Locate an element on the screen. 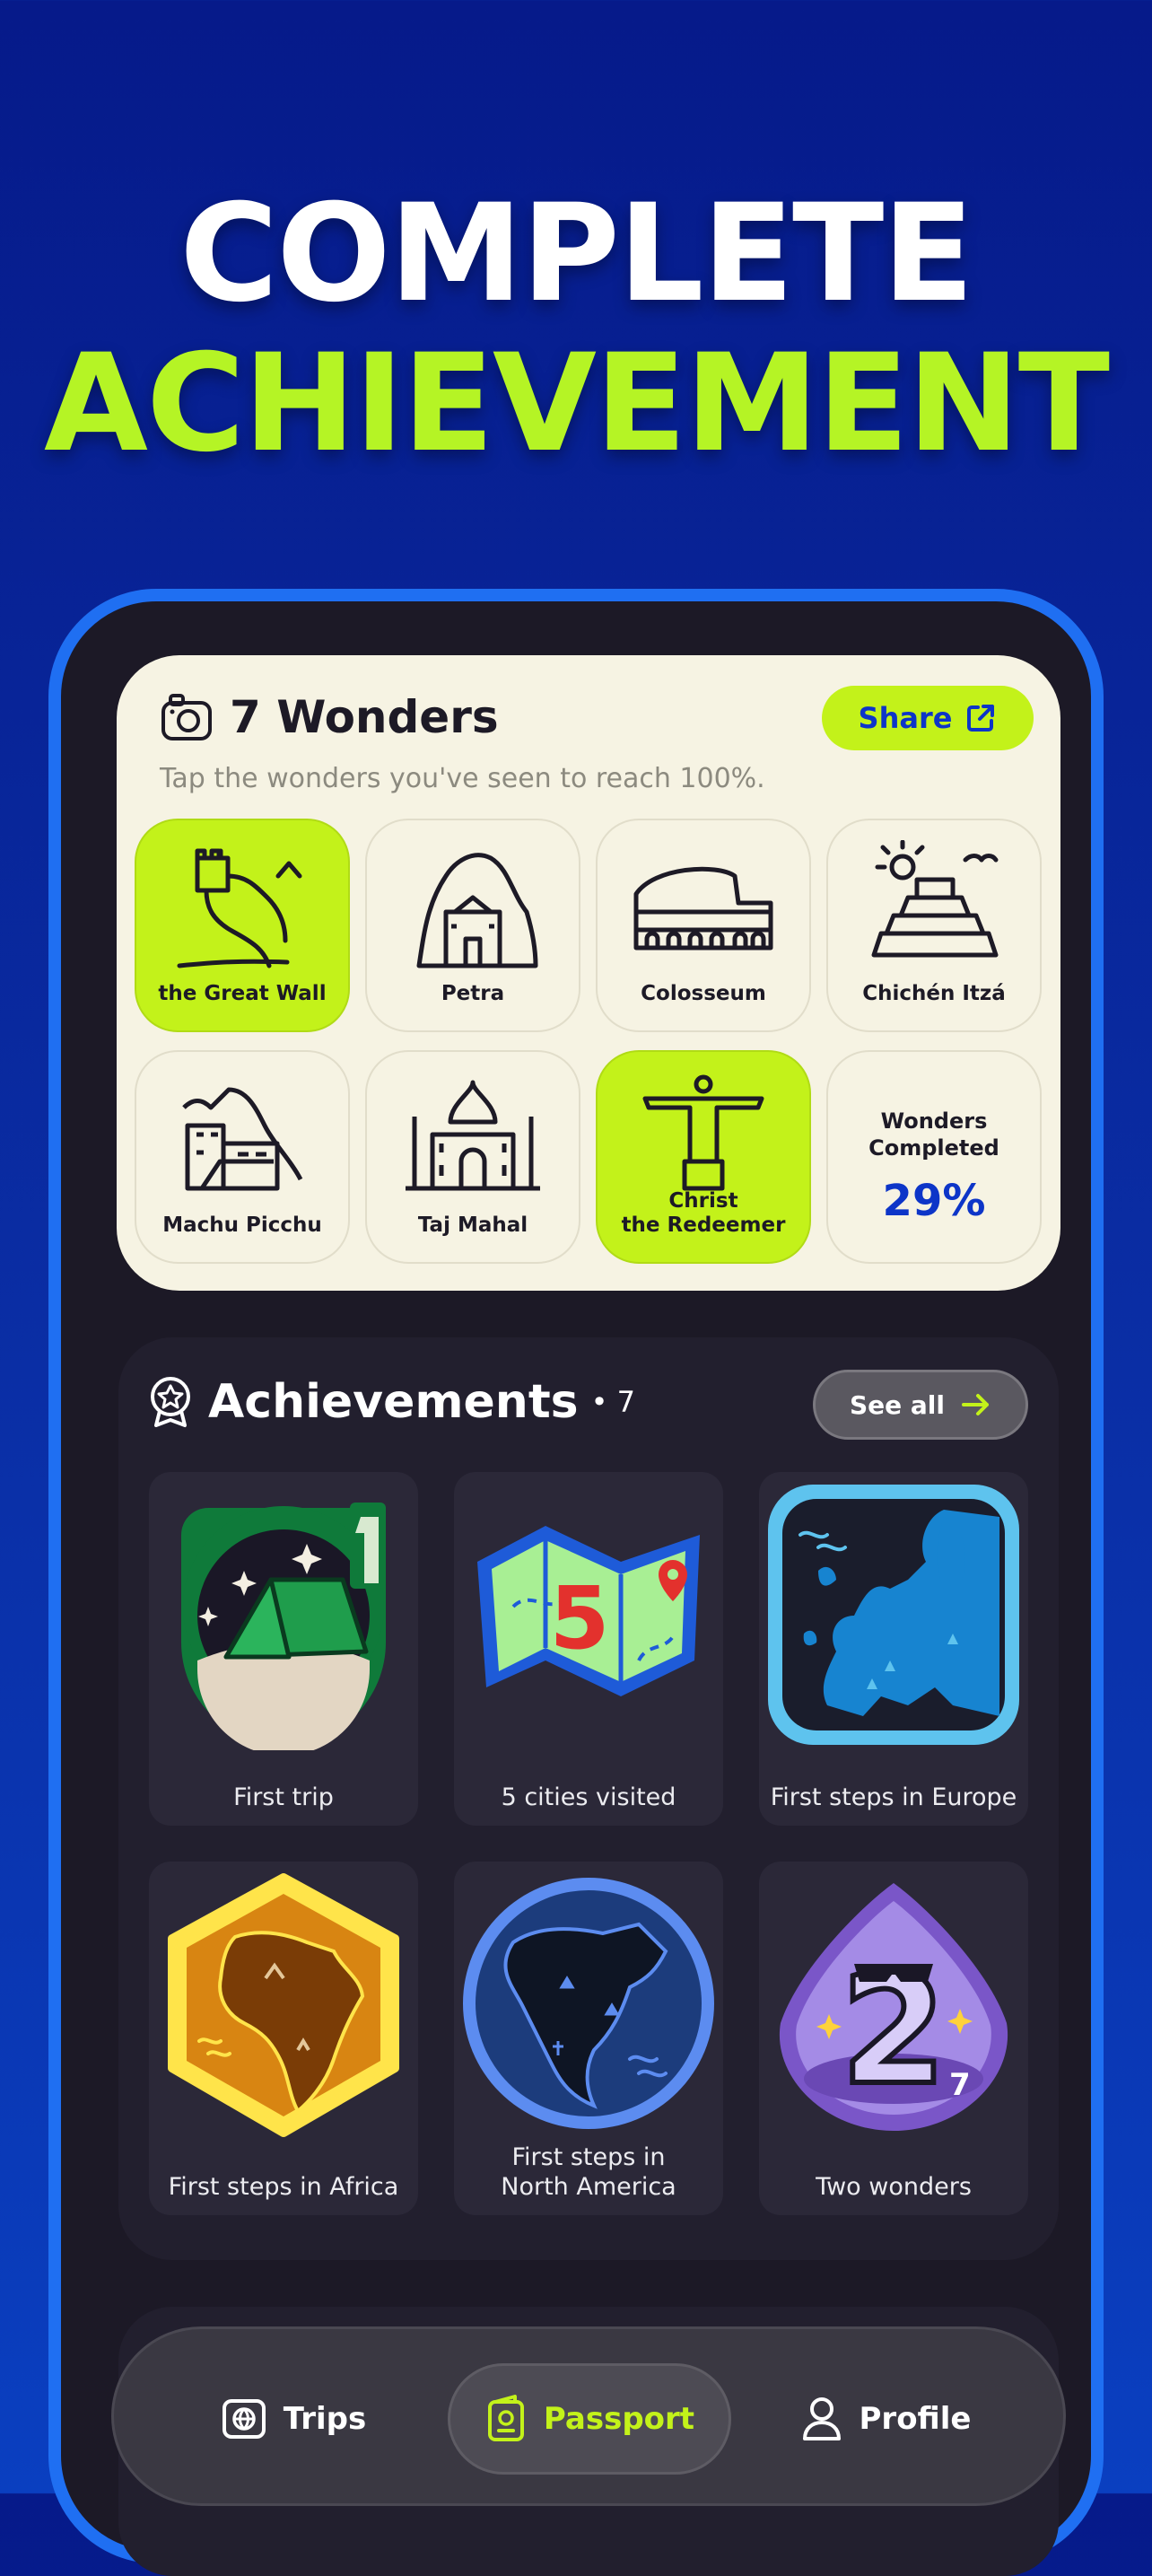 The width and height of the screenshot is (1152, 2576). badge-5-cities: 5 5 cities visited is located at coordinates (588, 1649).